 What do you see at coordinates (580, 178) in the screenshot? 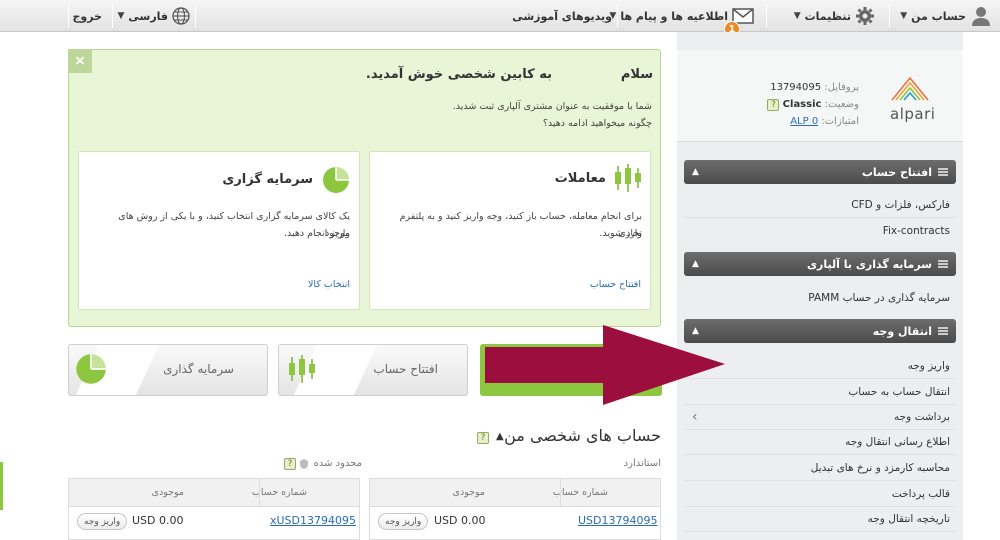
I see `trading-card-title: معاملات` at bounding box center [580, 178].